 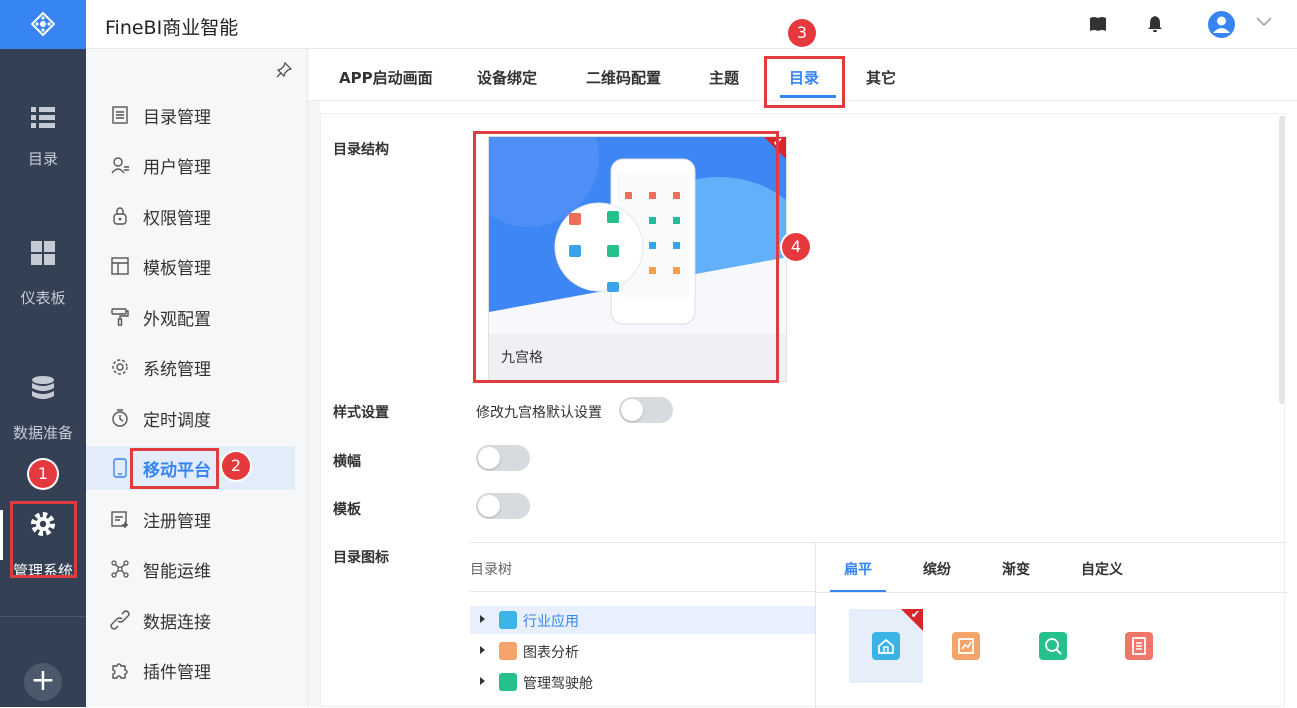 I want to click on icon-option-document, so click(x=1139, y=646).